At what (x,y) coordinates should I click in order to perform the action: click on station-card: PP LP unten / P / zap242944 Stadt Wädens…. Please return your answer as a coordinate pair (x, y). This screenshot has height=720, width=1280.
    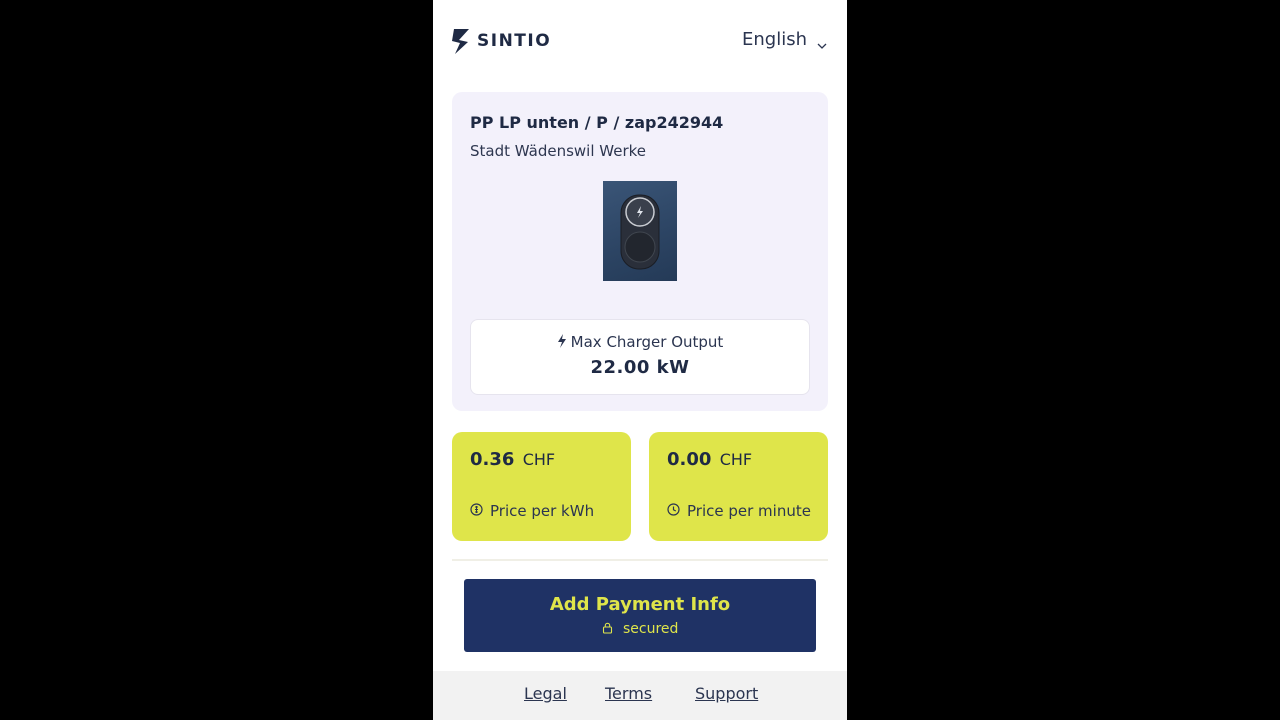
    Looking at the image, I should click on (640, 251).